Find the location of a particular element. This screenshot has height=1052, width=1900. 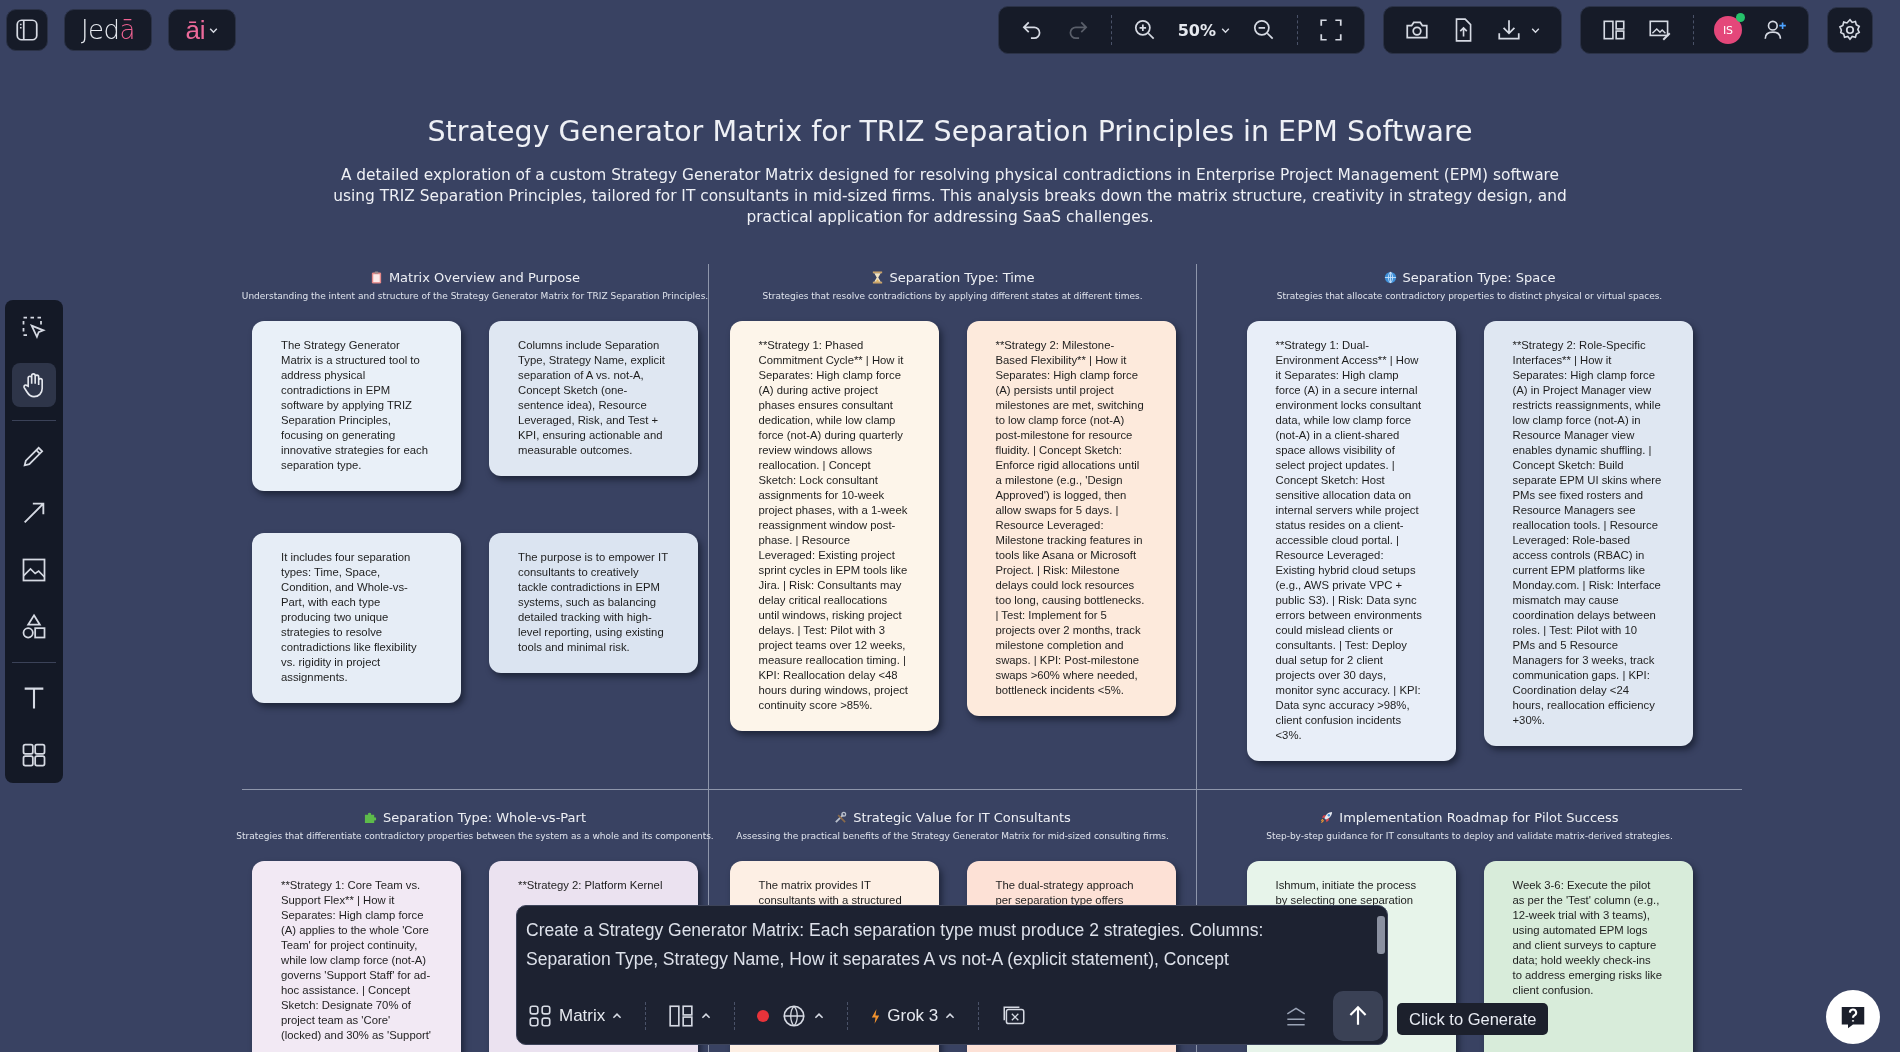

tooltip: Click to Generate is located at coordinates (1473, 1019).